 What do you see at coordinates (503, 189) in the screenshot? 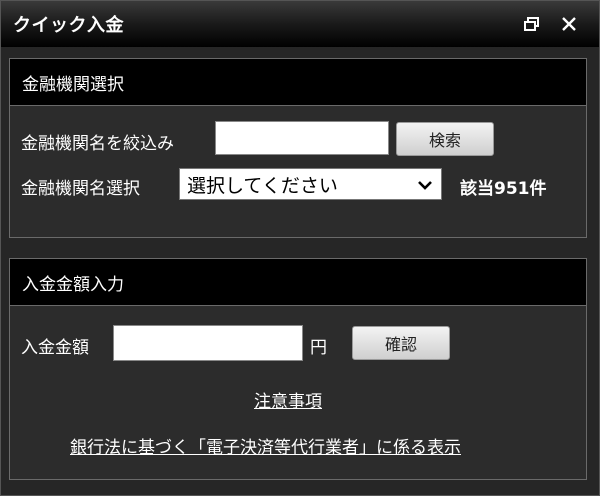
I see `match-count: 該当951件` at bounding box center [503, 189].